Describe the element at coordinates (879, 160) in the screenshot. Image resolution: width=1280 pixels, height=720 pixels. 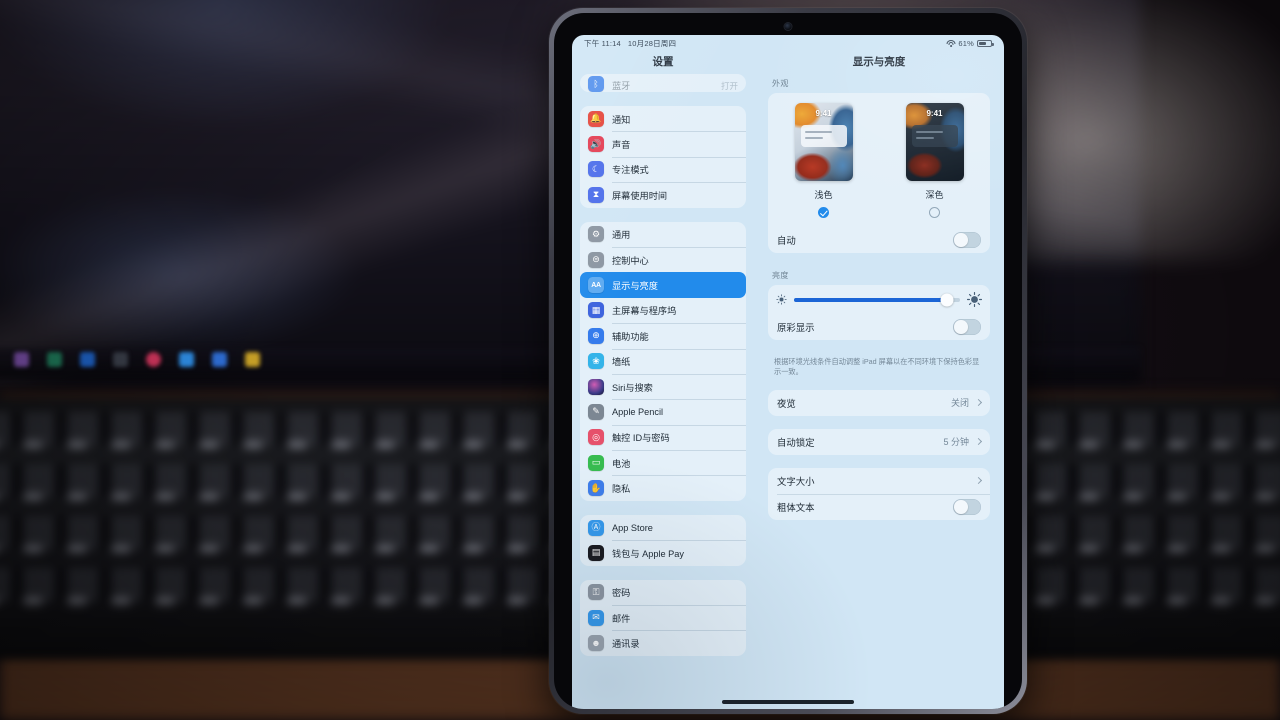
I see `appearance-options: 9:41 浅色 9:41 深色` at that location.